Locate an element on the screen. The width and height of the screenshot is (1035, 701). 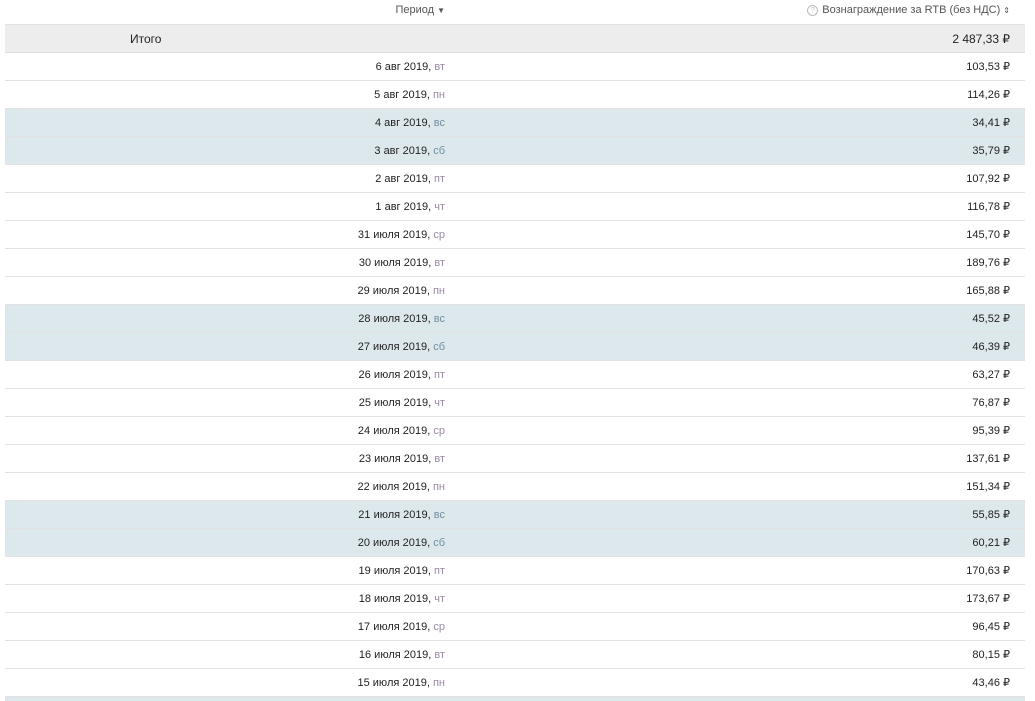
period-cell: 21 июля 2019, вс is located at coordinates (401, 515).